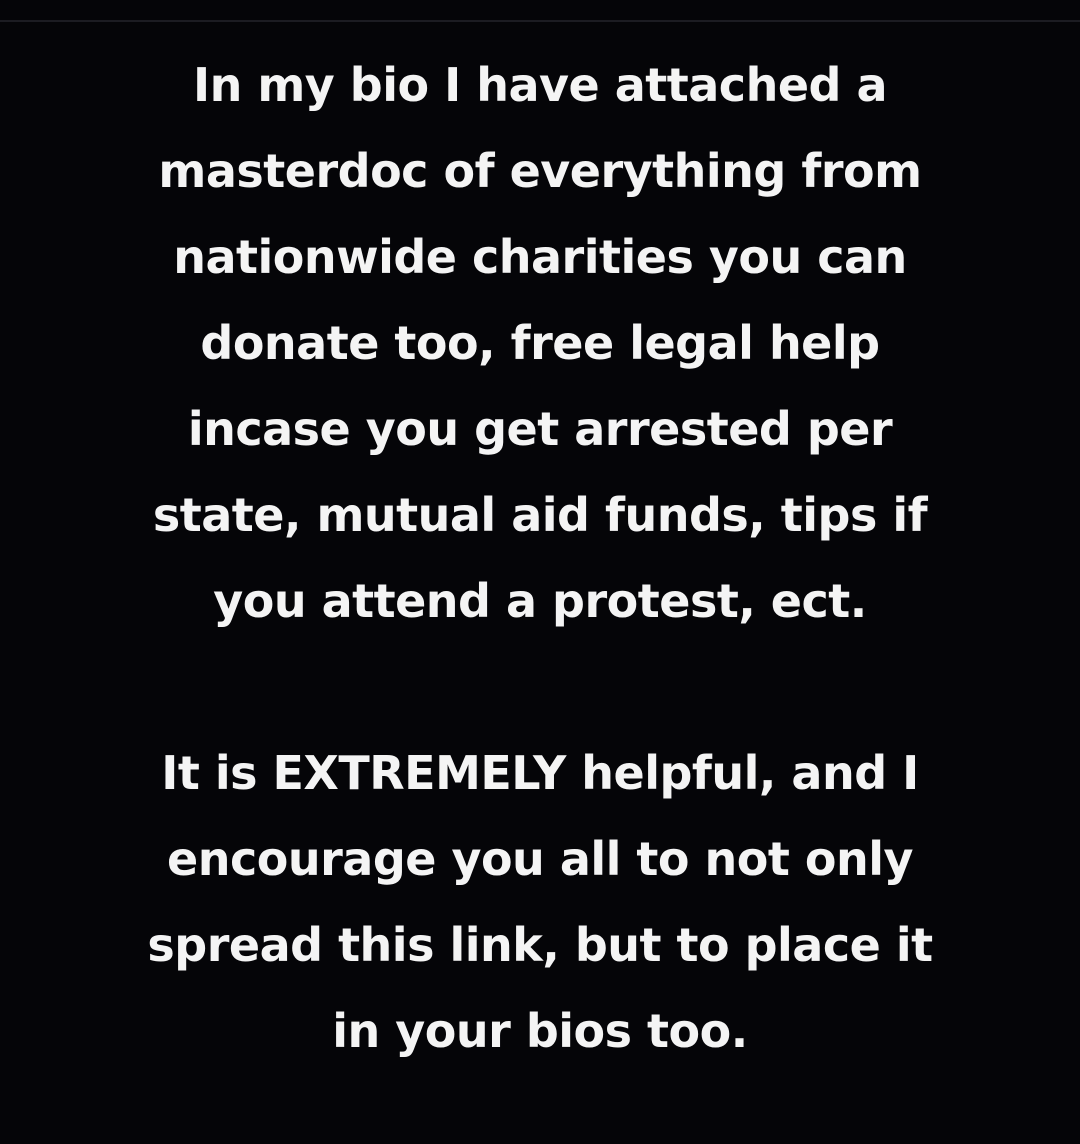  Describe the element at coordinates (540, 21) in the screenshot. I see `top-divider` at that location.